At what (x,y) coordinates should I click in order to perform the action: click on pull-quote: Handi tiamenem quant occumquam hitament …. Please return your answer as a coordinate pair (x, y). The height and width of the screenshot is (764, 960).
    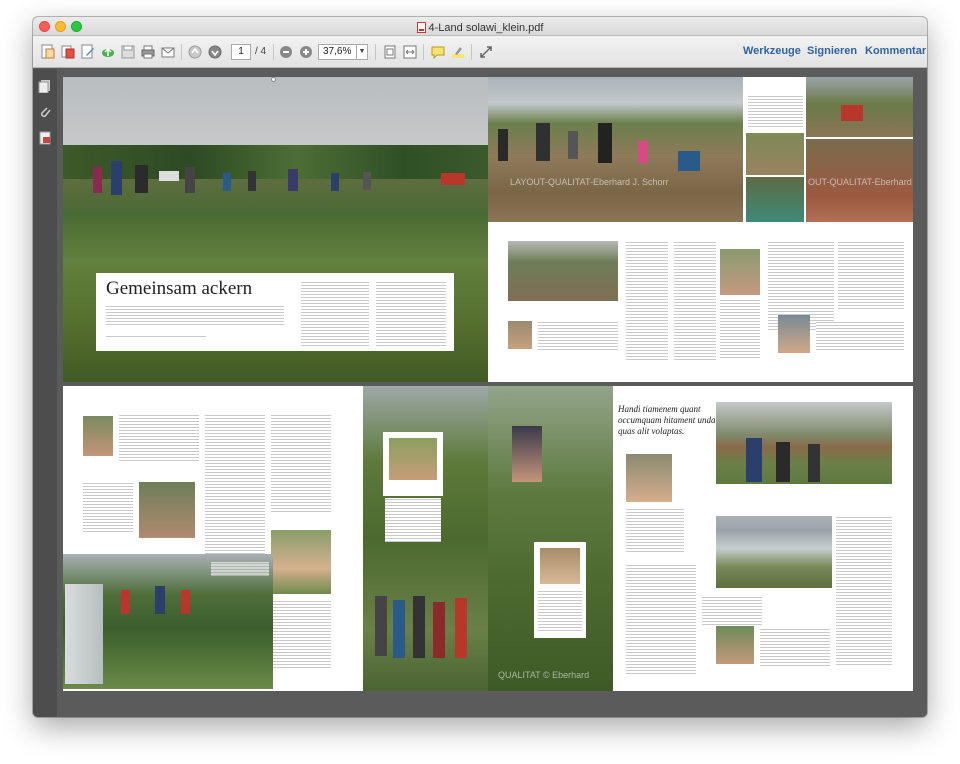
    Looking at the image, I should click on (670, 420).